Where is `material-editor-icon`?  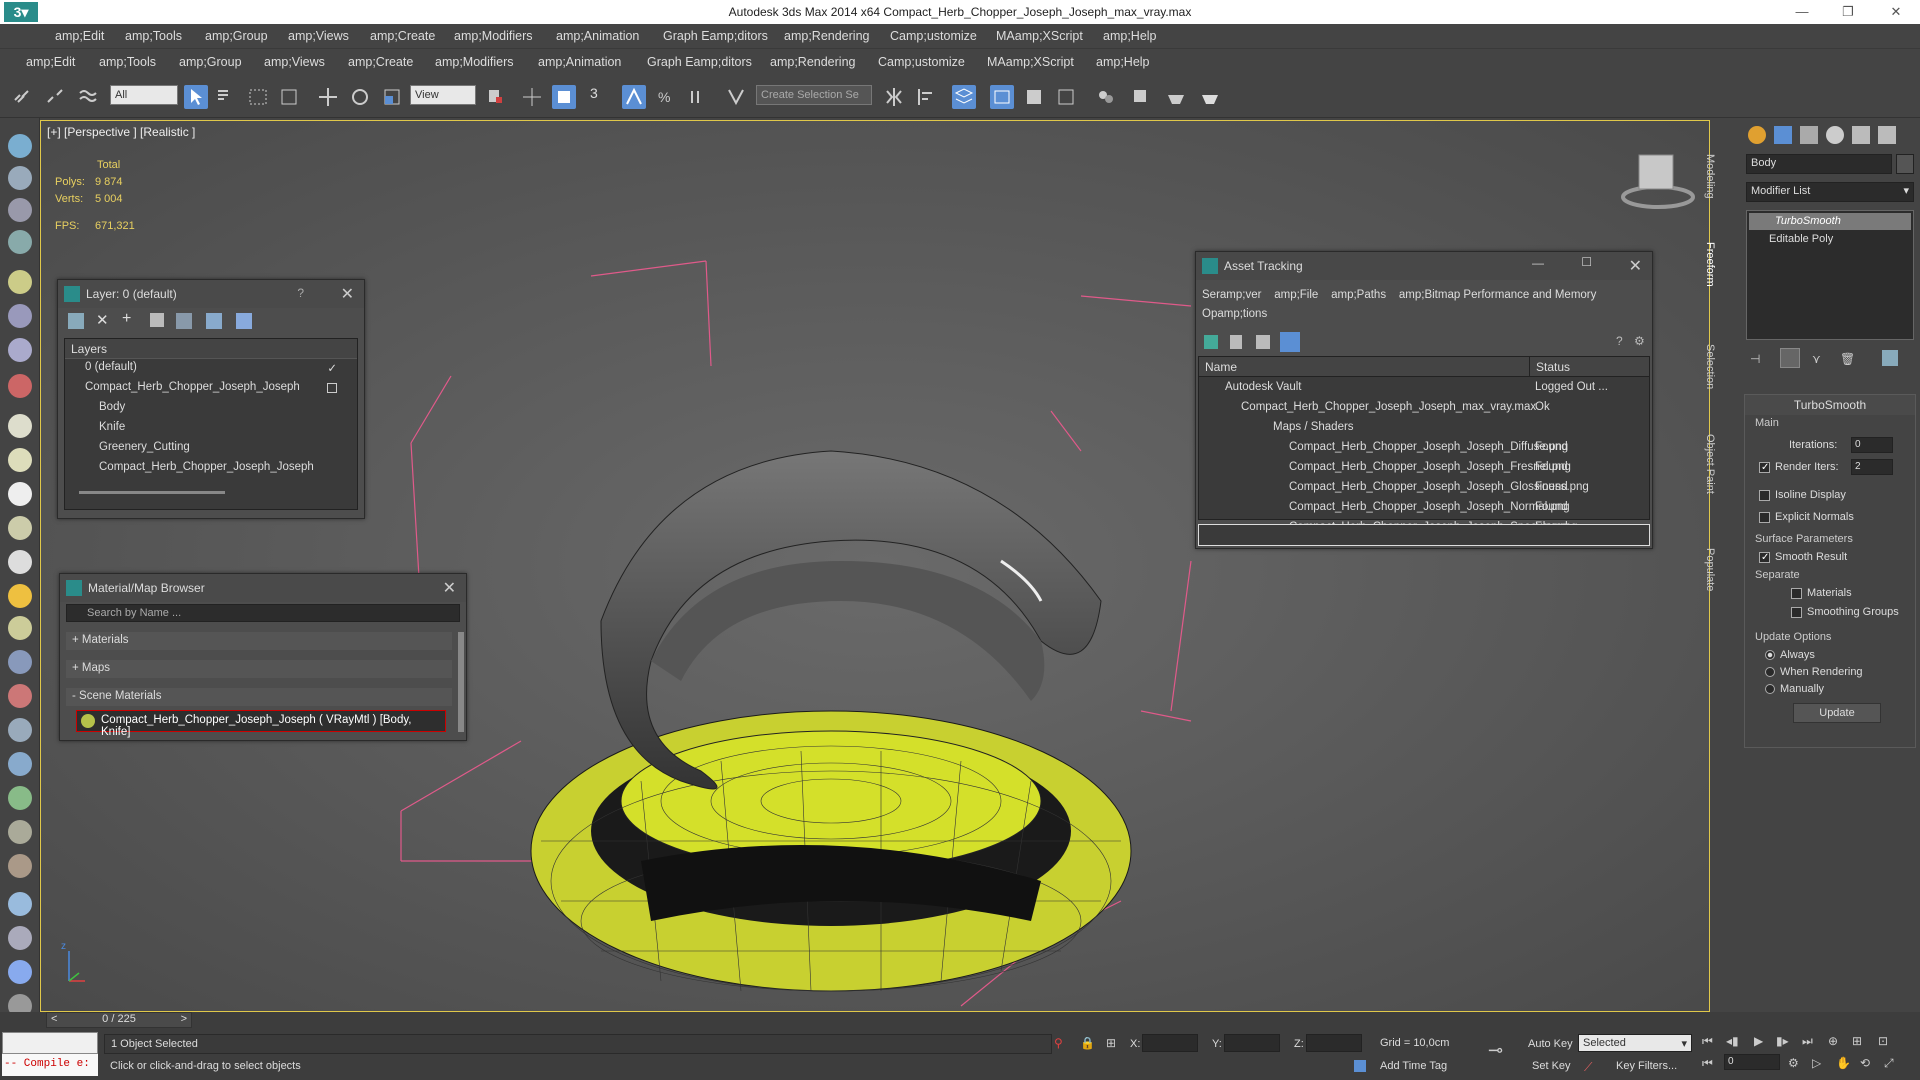 material-editor-icon is located at coordinates (1106, 97).